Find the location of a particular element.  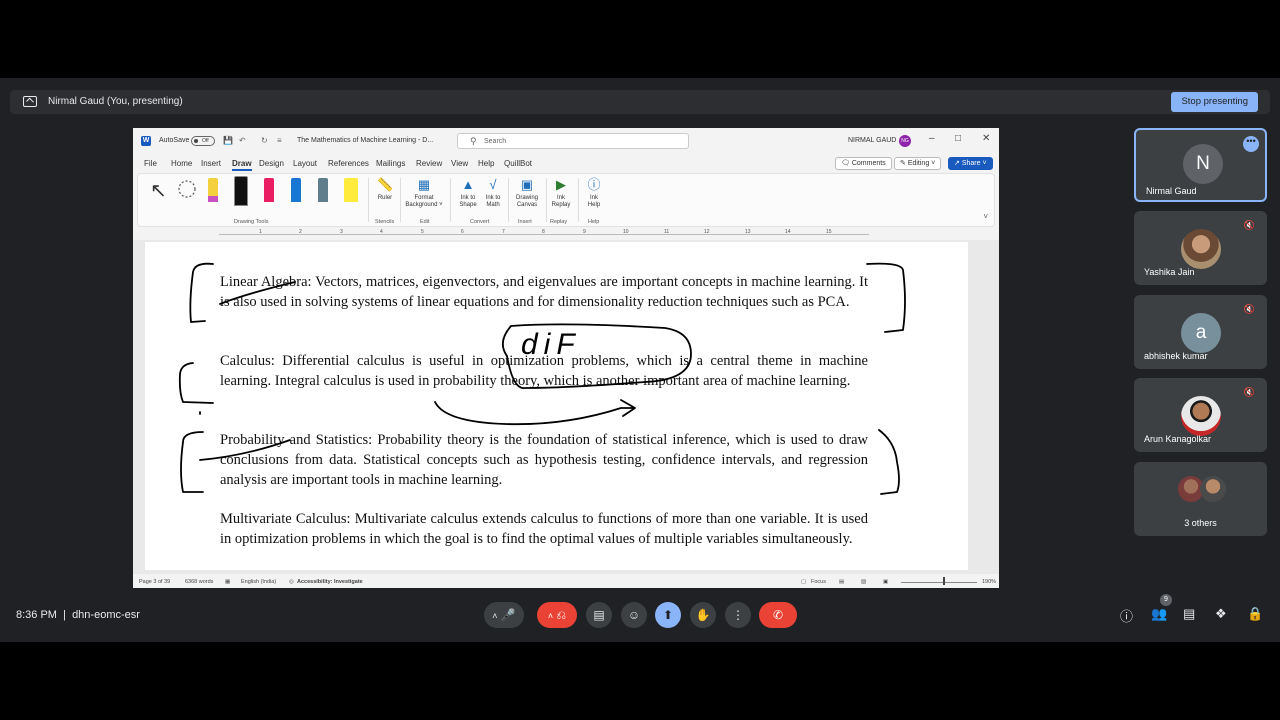

ruler-number: 14 is located at coordinates (788, 232).